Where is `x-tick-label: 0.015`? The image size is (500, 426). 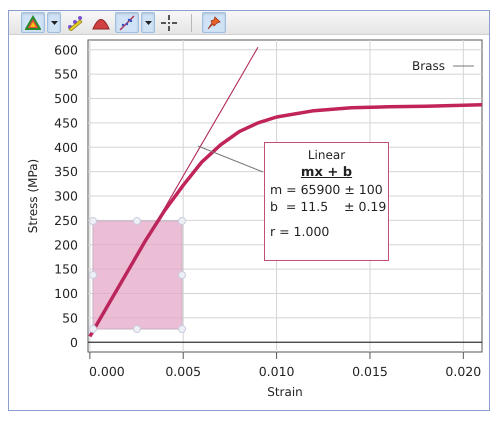 x-tick-label: 0.015 is located at coordinates (370, 371).